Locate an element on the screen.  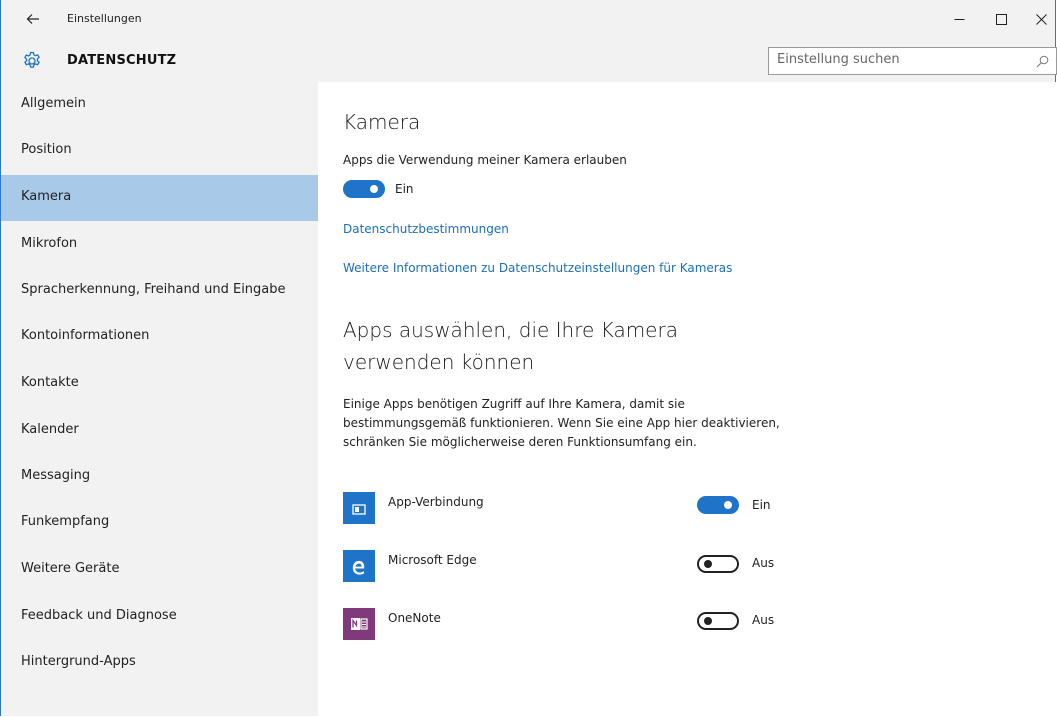
sidebar-item-label: Kamera is located at coordinates (46, 196).